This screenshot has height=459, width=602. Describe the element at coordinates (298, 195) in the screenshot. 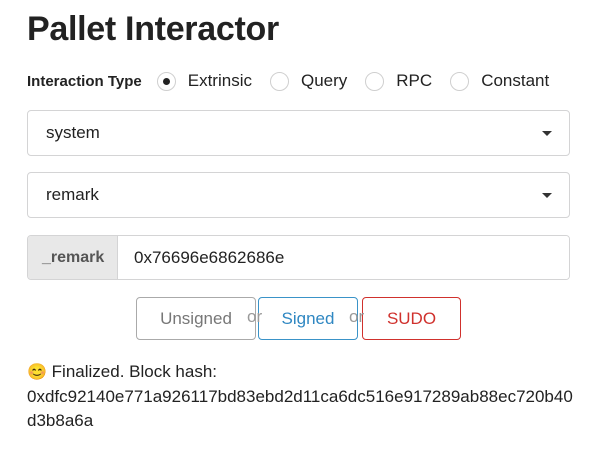

I see `callable-dropdown: remark` at that location.